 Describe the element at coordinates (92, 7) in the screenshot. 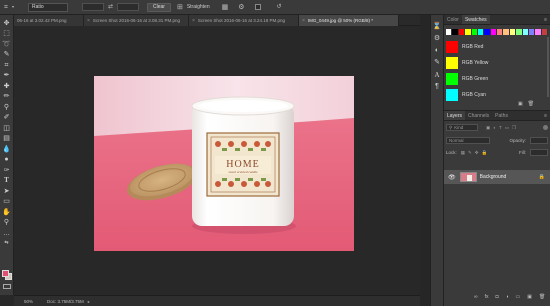

I see `width-field` at that location.